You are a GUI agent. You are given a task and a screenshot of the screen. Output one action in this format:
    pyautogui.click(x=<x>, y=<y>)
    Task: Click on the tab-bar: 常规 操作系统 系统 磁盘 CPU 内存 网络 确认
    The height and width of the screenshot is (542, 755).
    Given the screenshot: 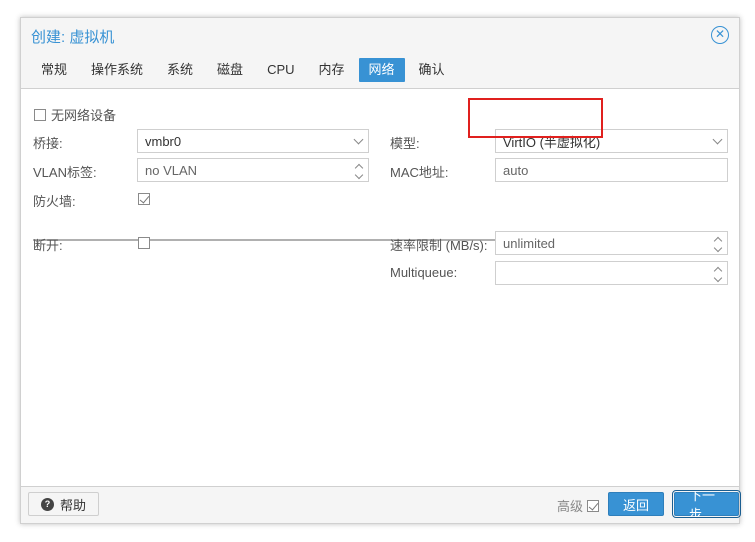 What is the action you would take?
    pyautogui.click(x=245, y=70)
    